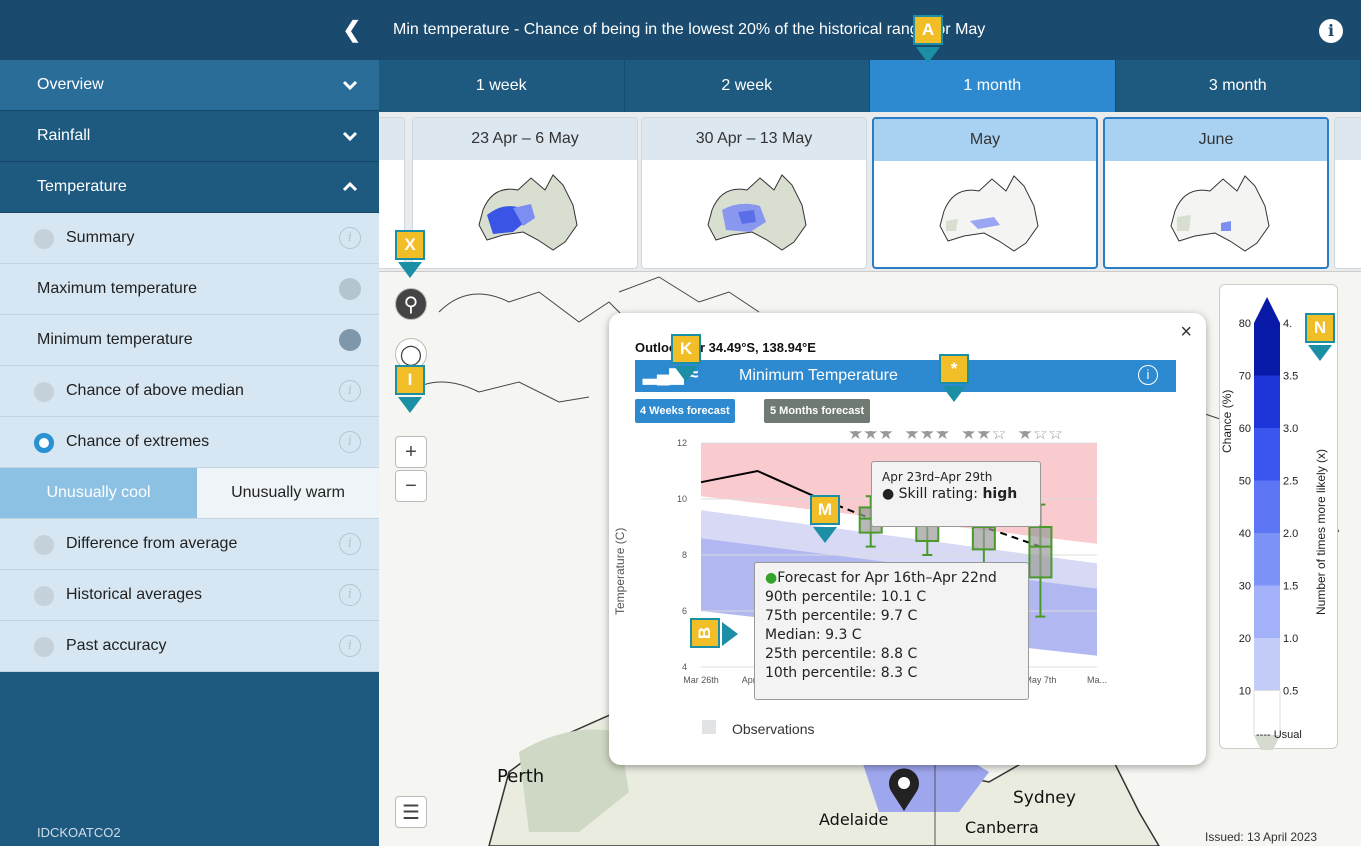 This screenshot has height=846, width=1361. What do you see at coordinates (1245, 482) in the screenshot?
I see `legend-chance-tick: 50` at bounding box center [1245, 482].